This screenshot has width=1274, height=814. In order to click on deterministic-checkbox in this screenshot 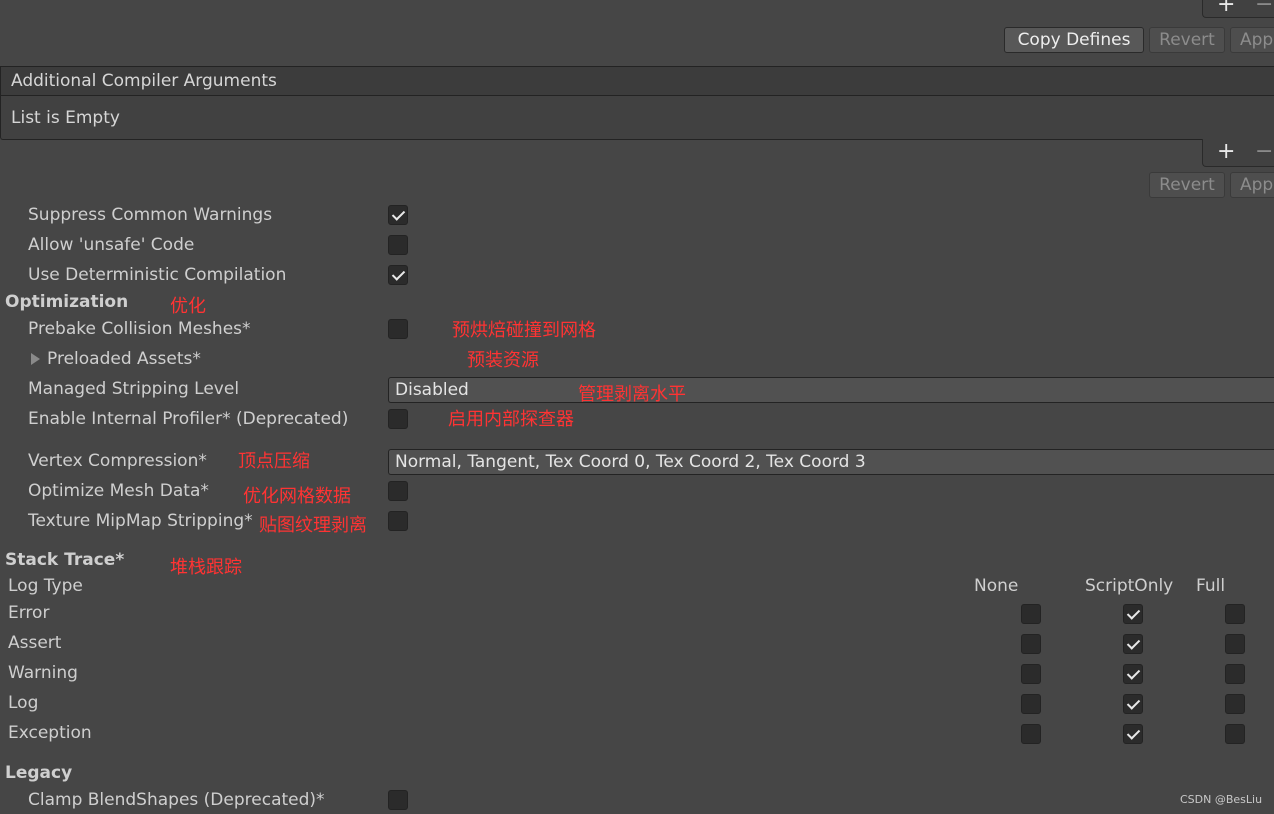, I will do `click(398, 275)`.